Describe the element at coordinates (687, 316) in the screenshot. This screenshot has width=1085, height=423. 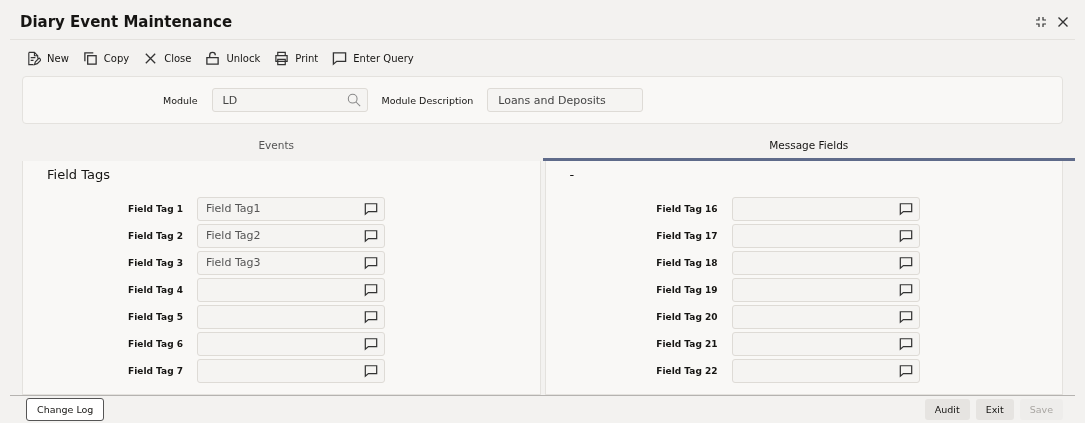
I see `field-label: Field Tag 20` at that location.